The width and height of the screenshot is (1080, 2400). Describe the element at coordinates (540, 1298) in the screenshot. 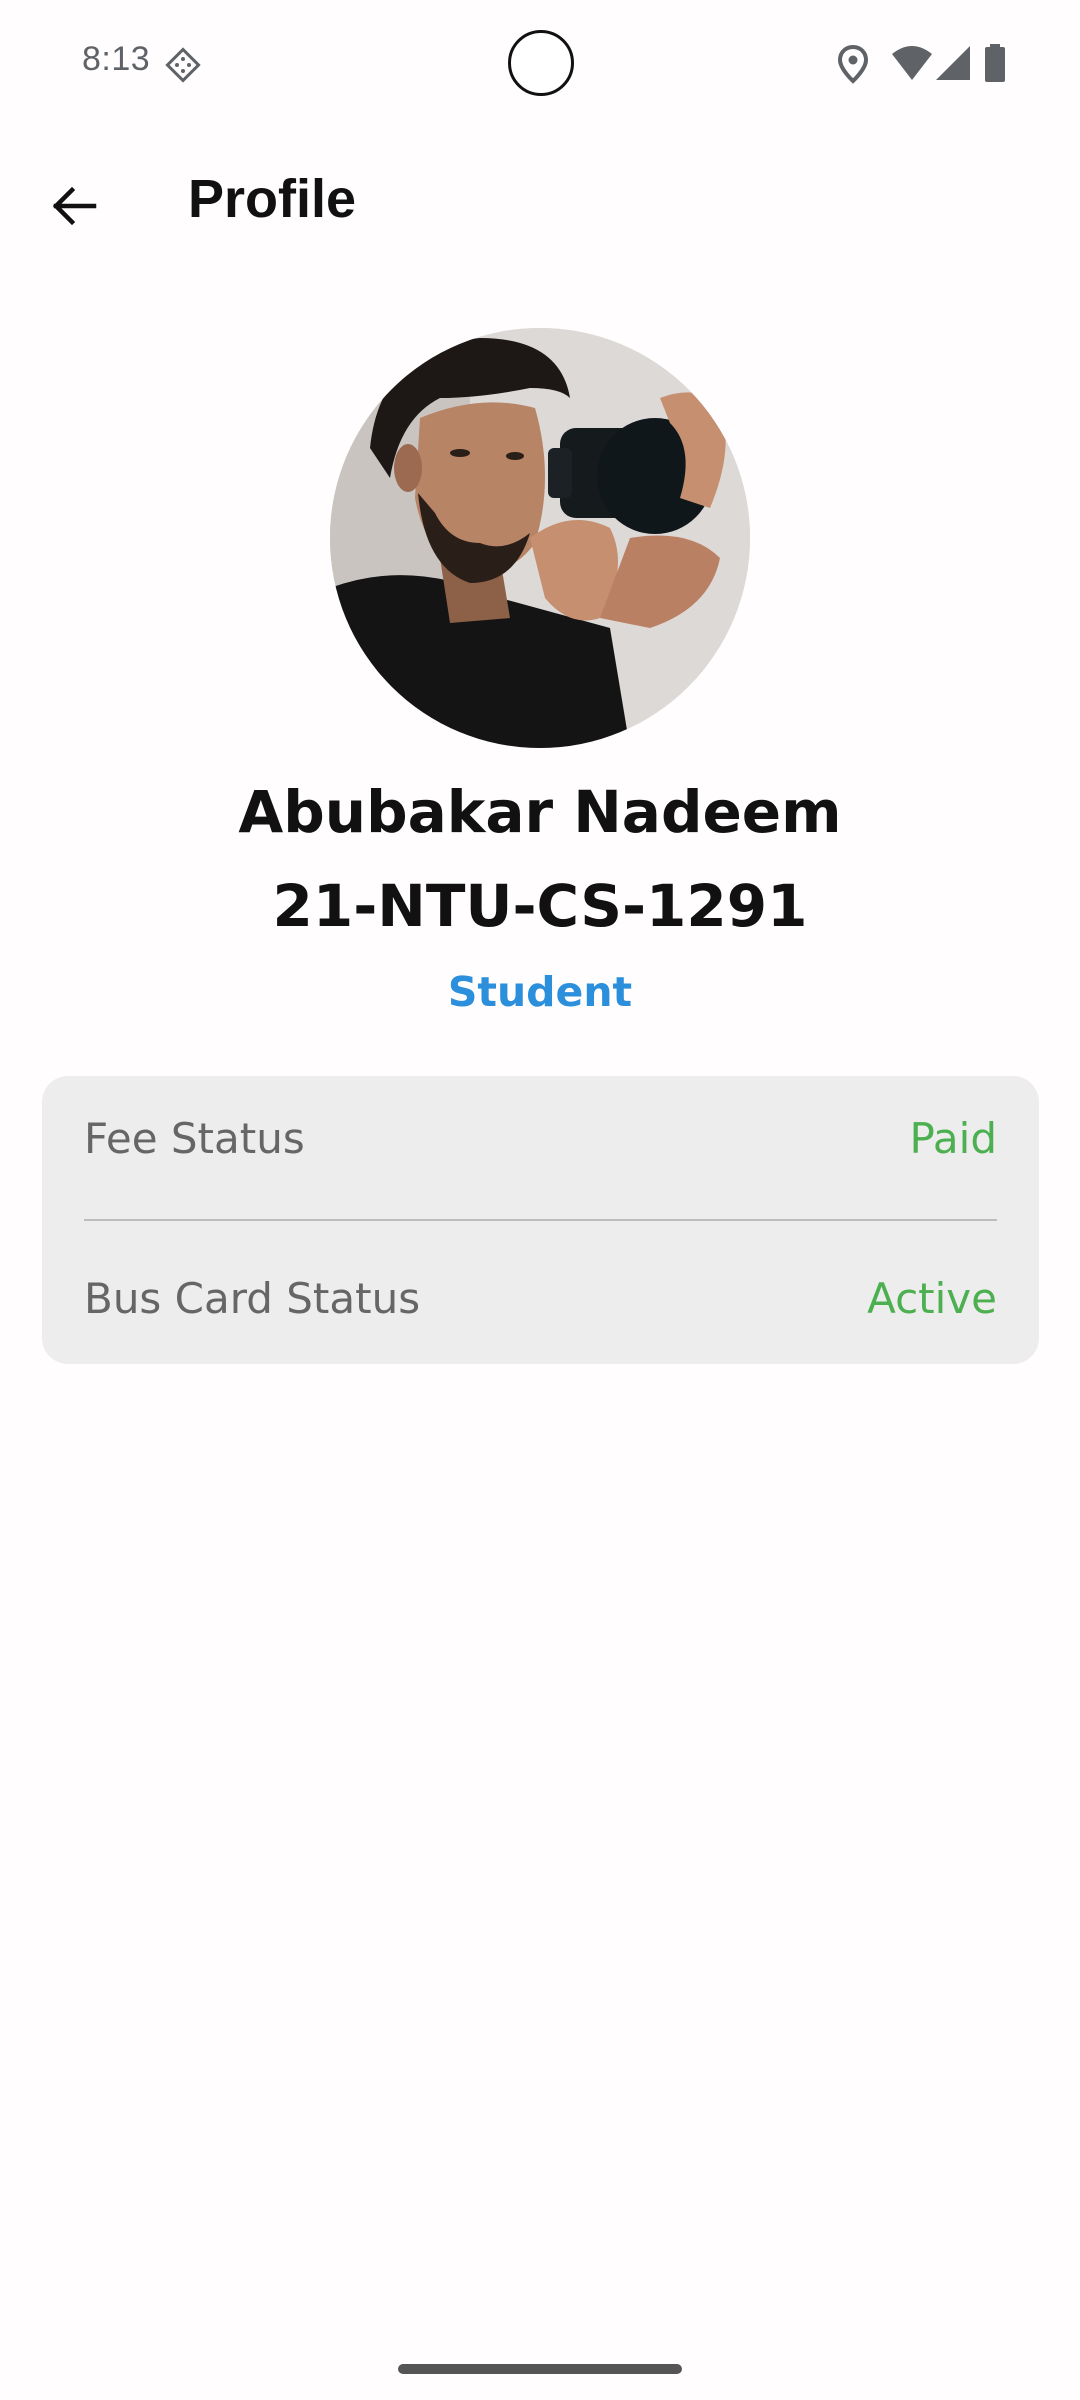

I see `bus-card-status-row: Bus Card Status Active` at that location.